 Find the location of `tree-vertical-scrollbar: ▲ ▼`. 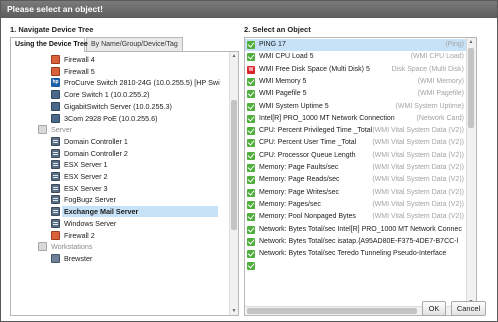

tree-vertical-scrollbar: ▲ ▼ is located at coordinates (233, 183).